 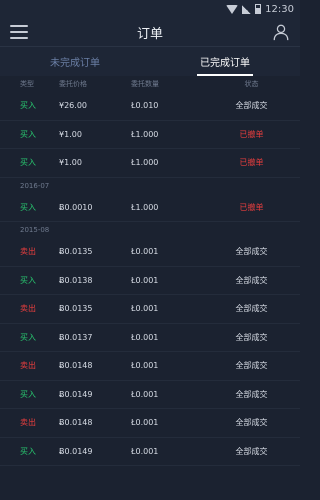 I want to click on page-title: 订单, so click(x=149, y=34).